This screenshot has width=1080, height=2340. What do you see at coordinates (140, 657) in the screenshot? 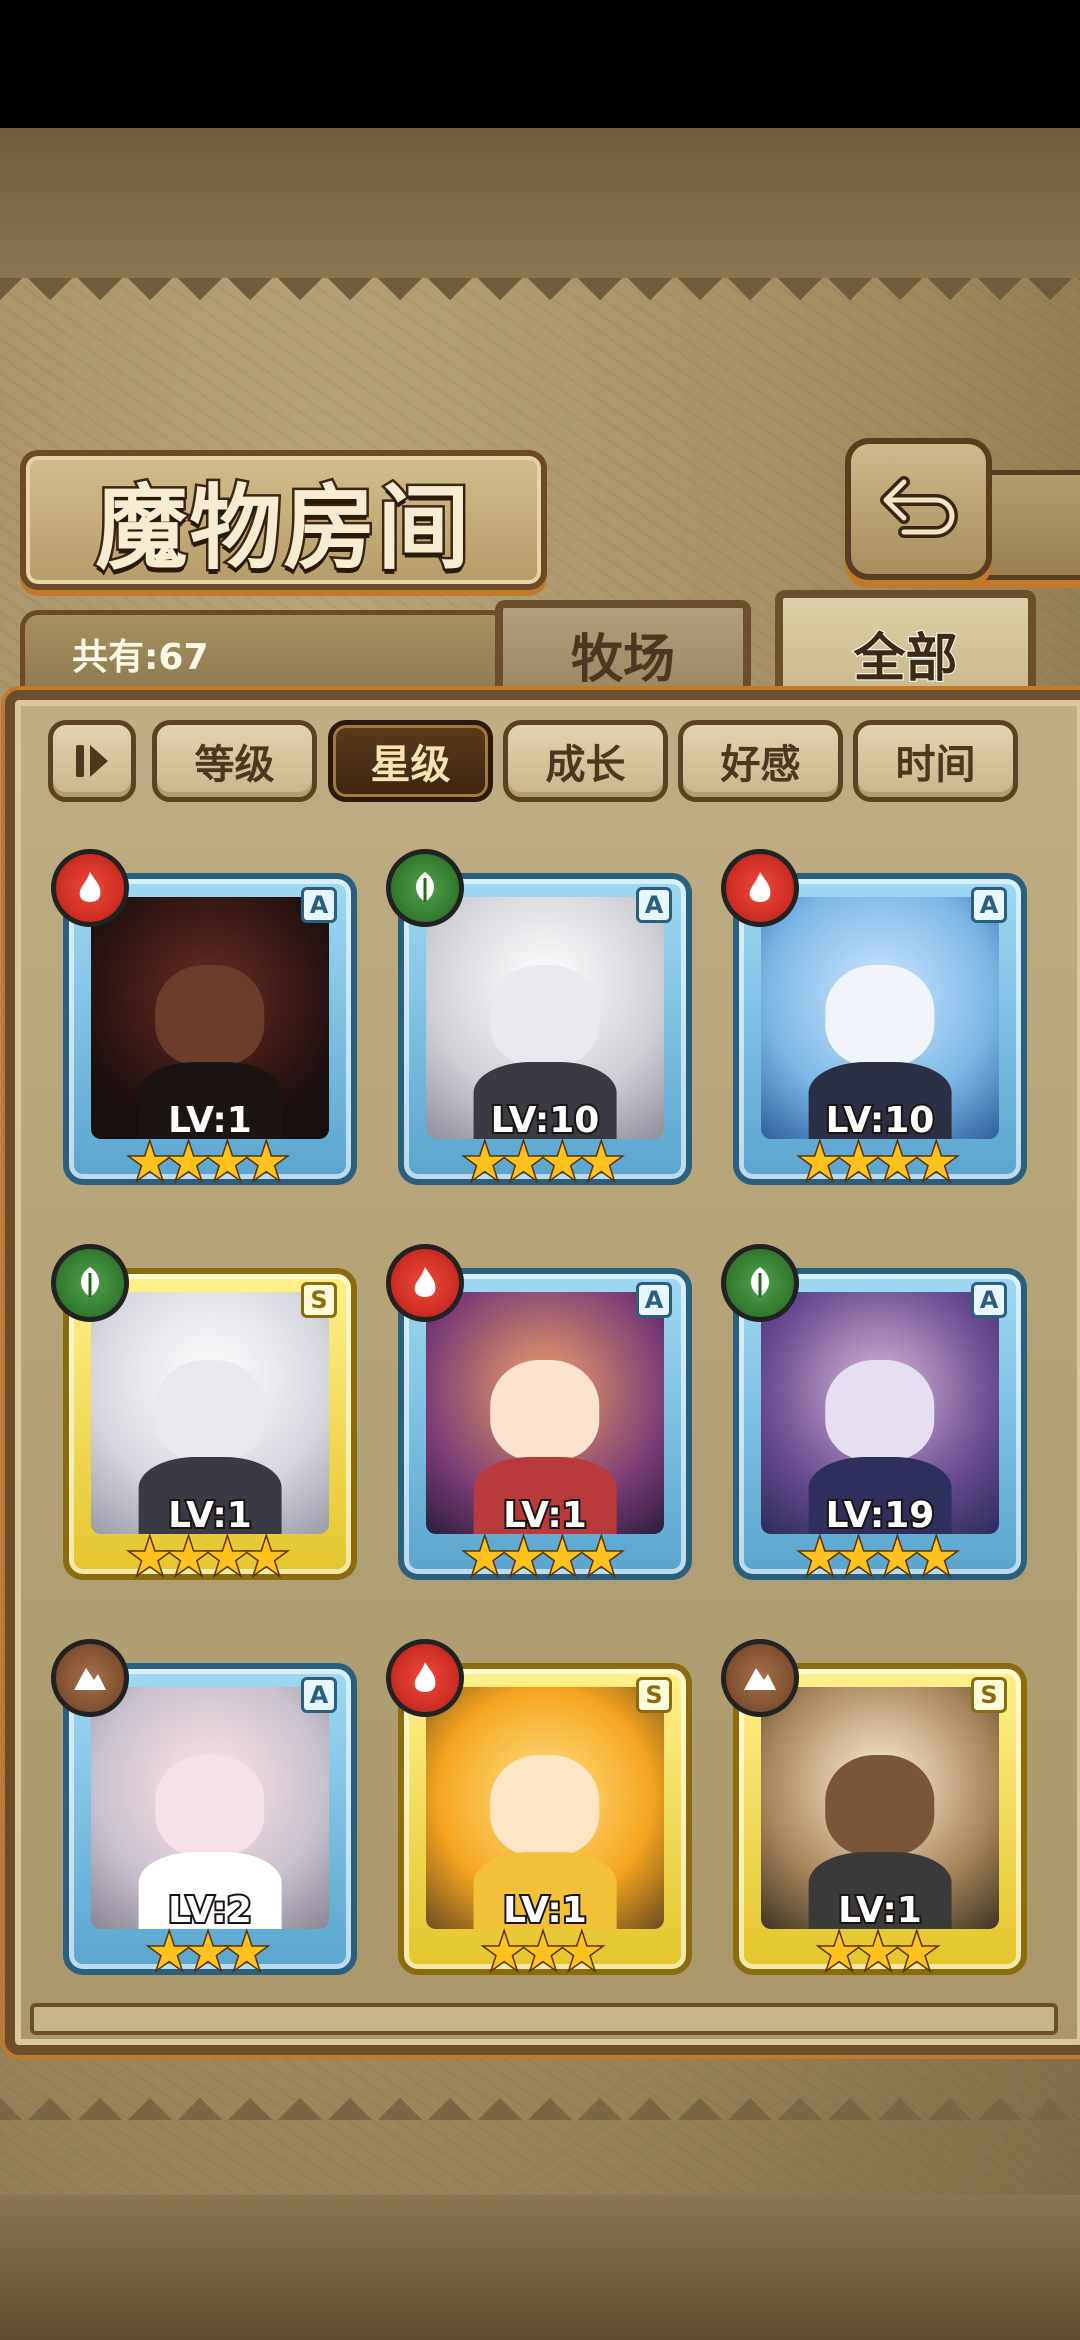
I see `monster-count: 共有:67` at bounding box center [140, 657].